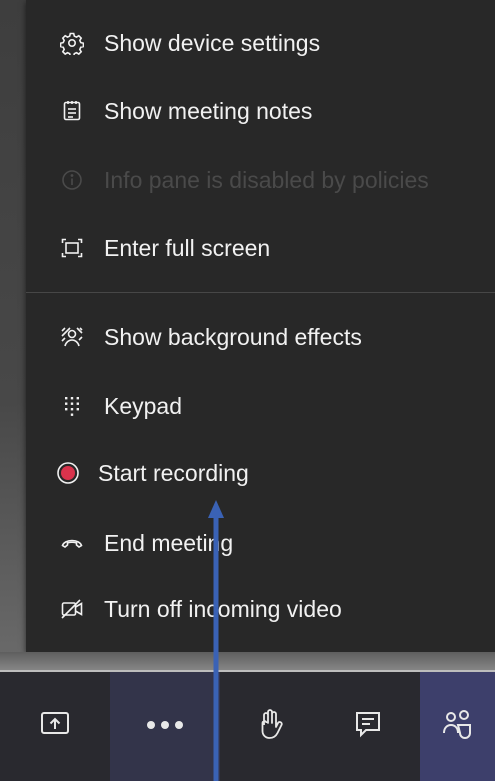 This screenshot has height=781, width=495. I want to click on share-tray-button, so click(55, 726).